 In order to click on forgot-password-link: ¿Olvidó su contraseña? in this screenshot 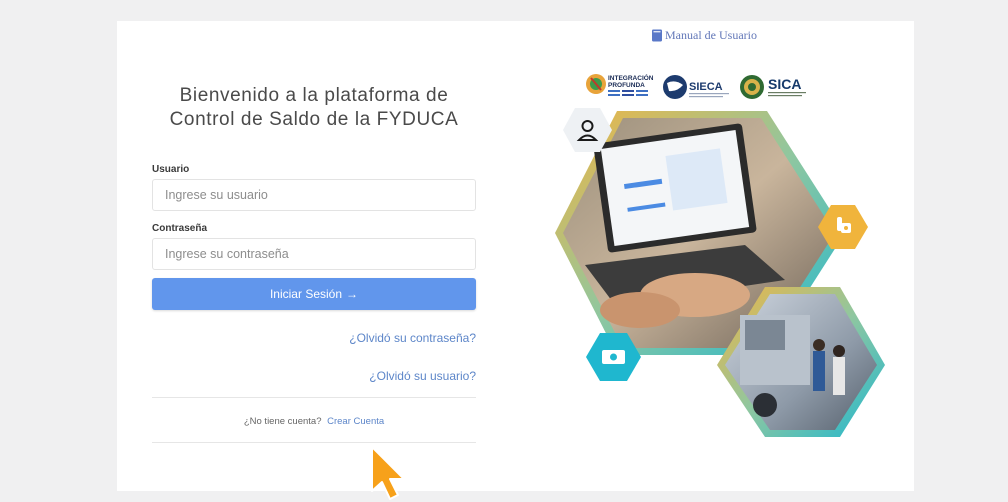, I will do `click(412, 338)`.